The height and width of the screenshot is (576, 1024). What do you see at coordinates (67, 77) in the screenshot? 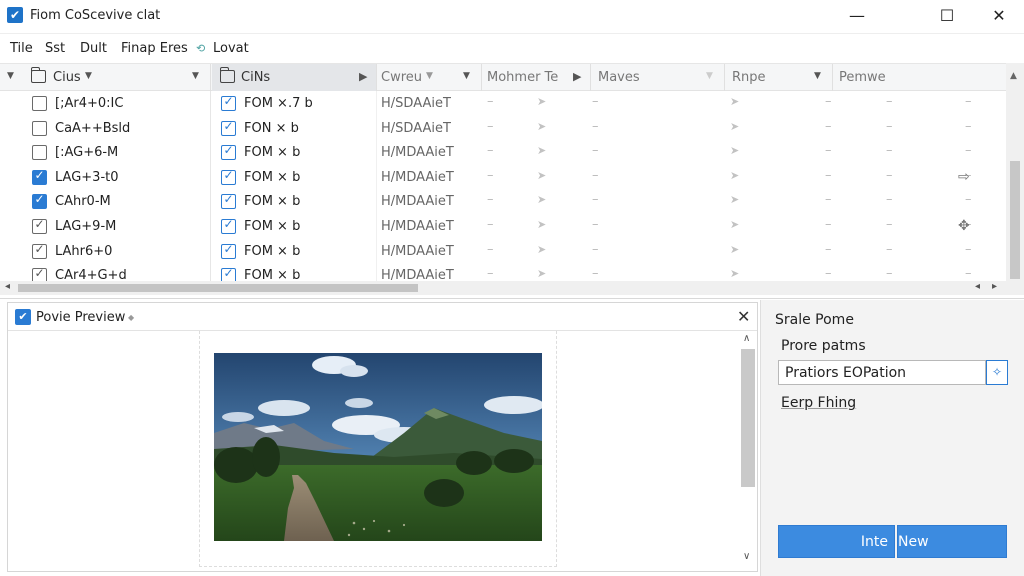
I see `column-header-cius: Cius` at bounding box center [67, 77].